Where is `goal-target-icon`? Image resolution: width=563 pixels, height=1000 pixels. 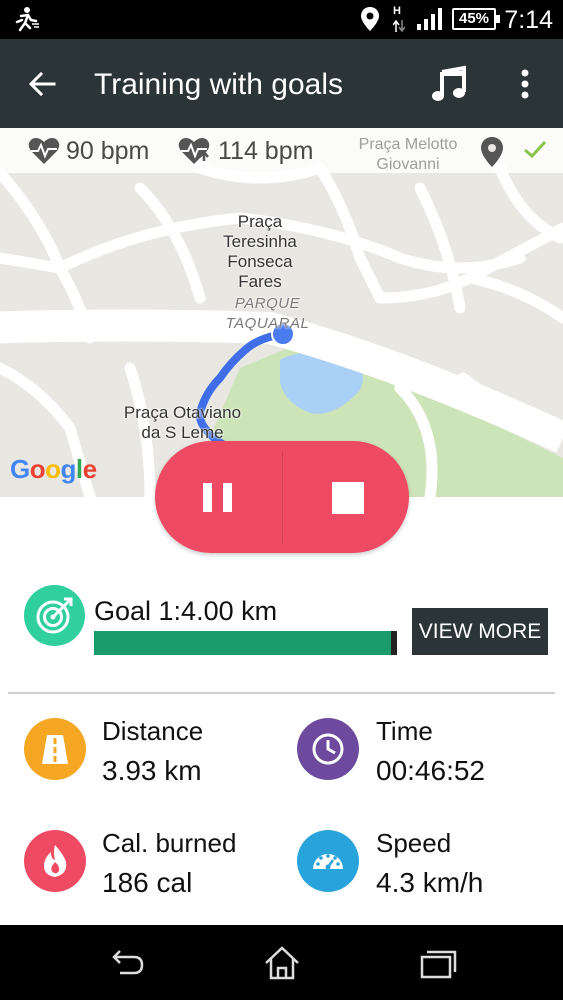
goal-target-icon is located at coordinates (54, 615).